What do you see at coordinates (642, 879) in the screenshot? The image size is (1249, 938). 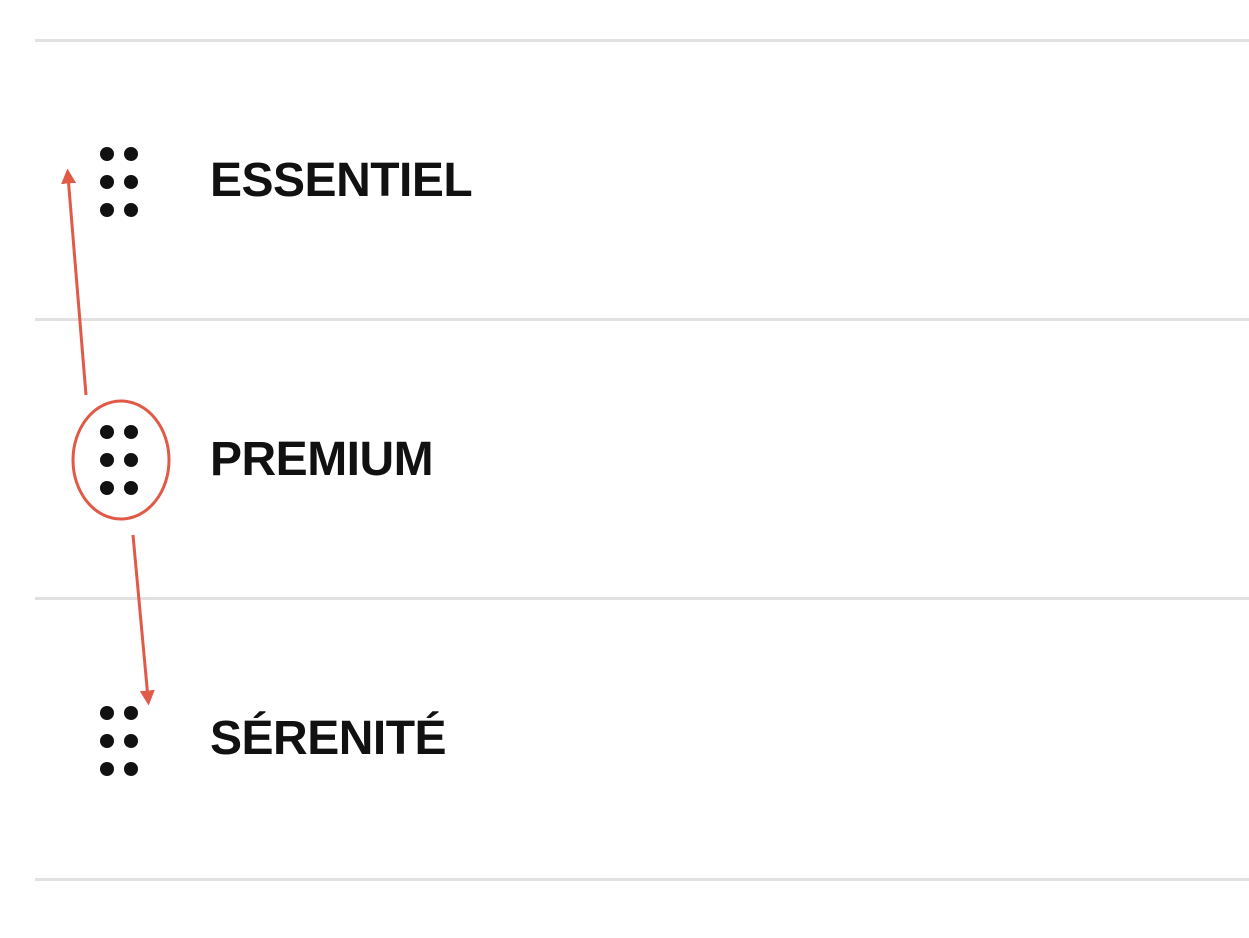 I see `divider` at bounding box center [642, 879].